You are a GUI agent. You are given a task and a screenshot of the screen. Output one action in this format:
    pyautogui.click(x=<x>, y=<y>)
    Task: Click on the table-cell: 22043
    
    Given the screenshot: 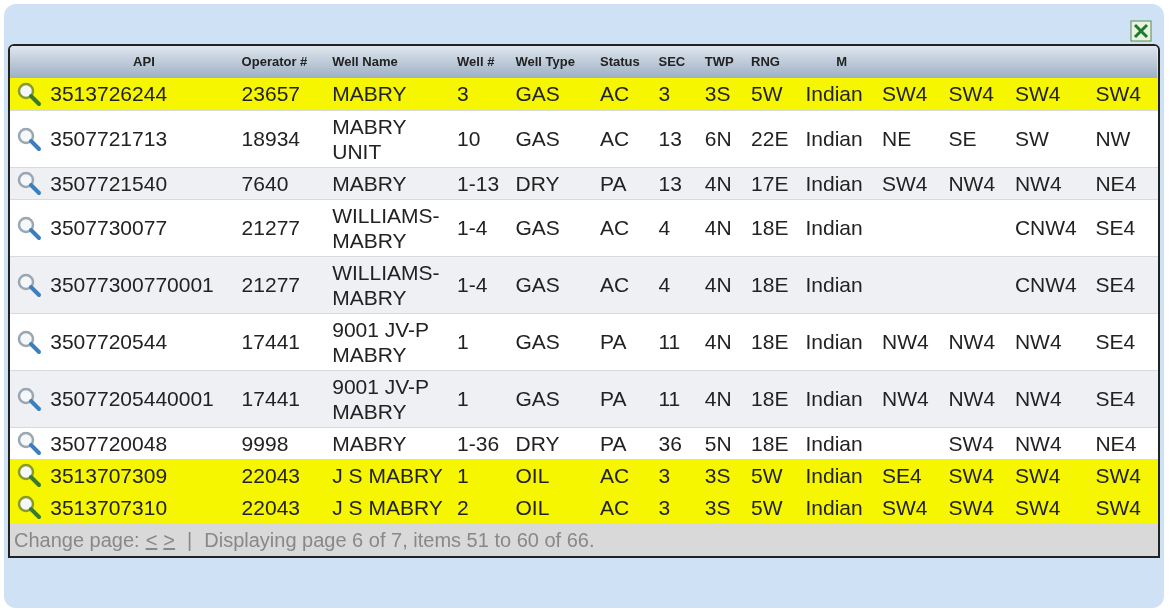 What is the action you would take?
    pyautogui.click(x=270, y=475)
    